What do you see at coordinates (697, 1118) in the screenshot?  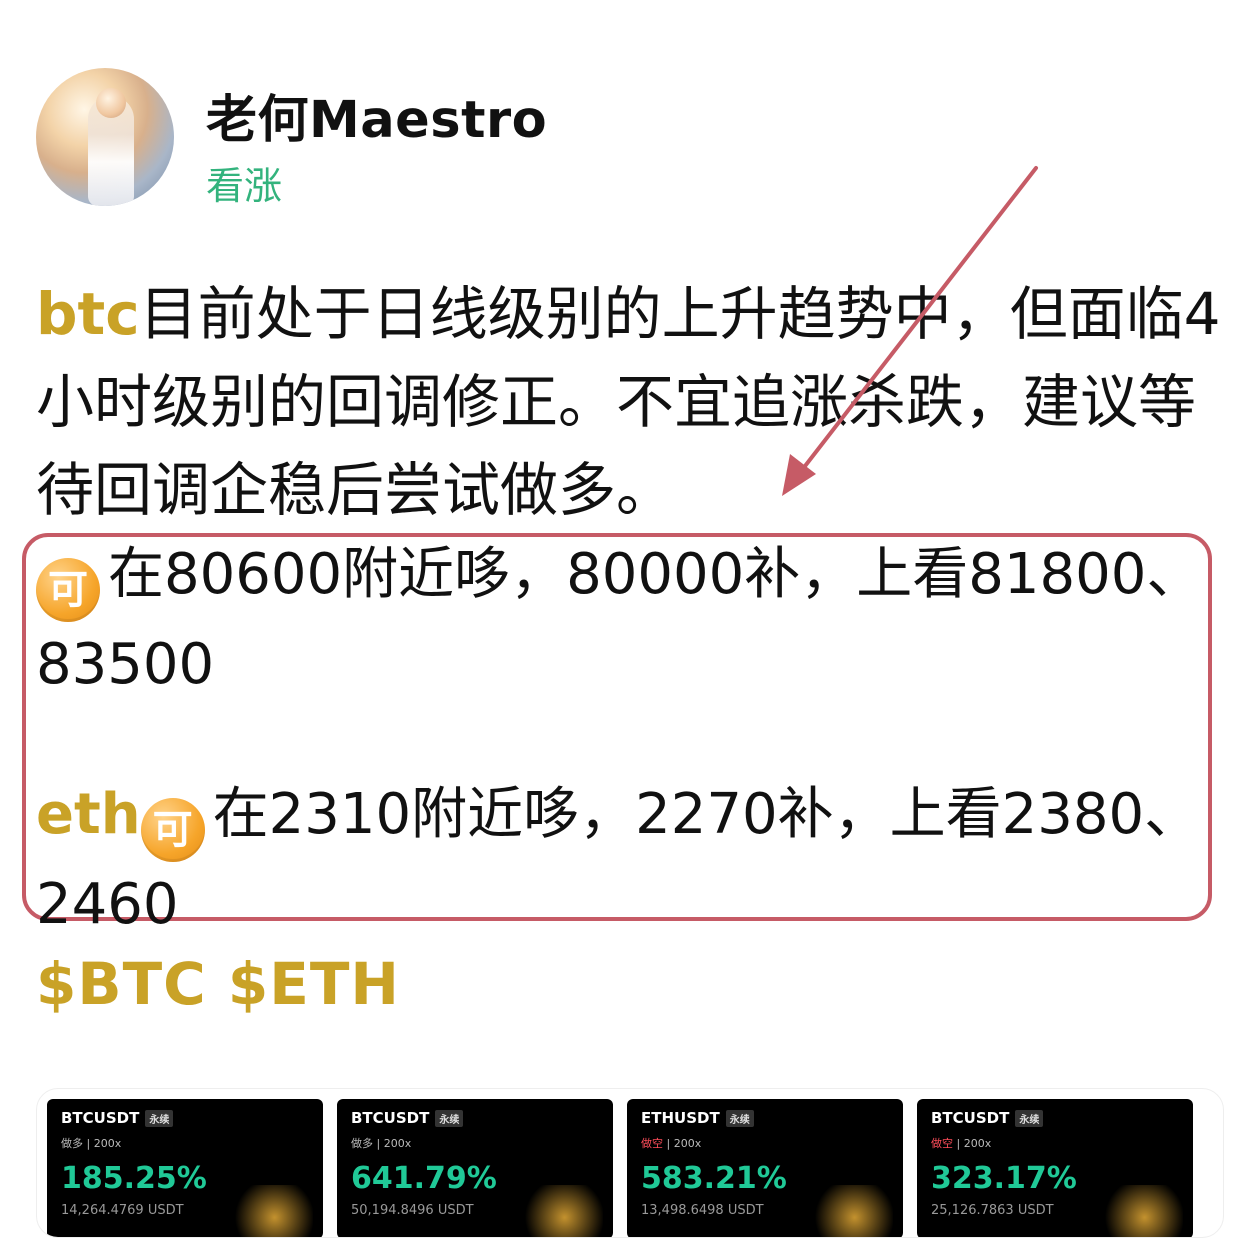 I see `pnl-pair: ETHUSDT 永续` at bounding box center [697, 1118].